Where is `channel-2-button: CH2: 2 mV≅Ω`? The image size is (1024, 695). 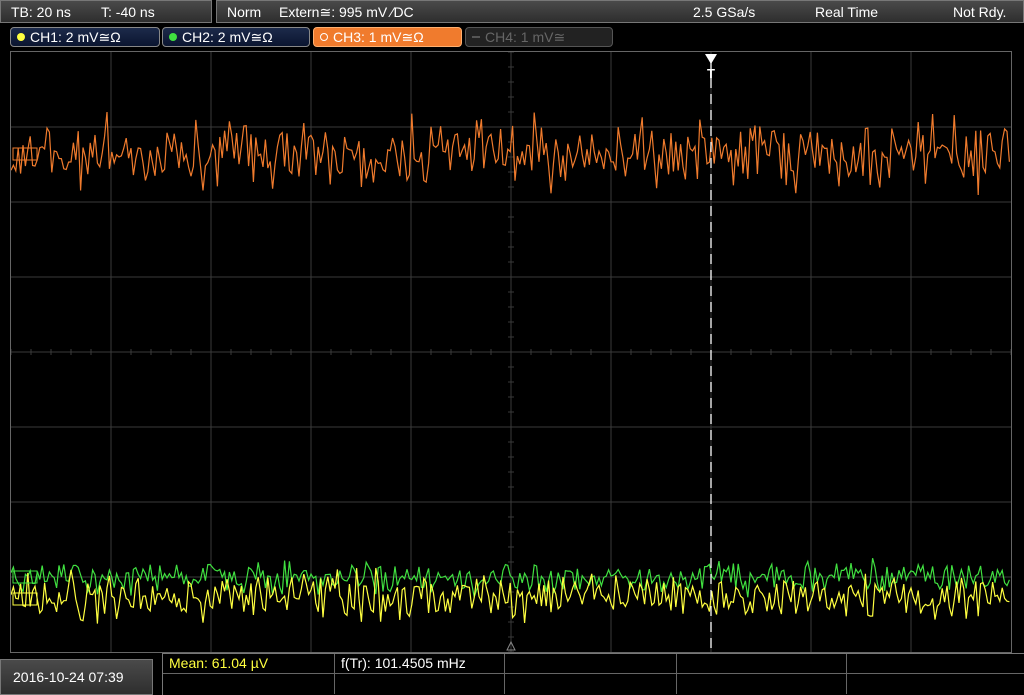
channel-2-button: CH2: 2 mV≅Ω is located at coordinates (236, 37).